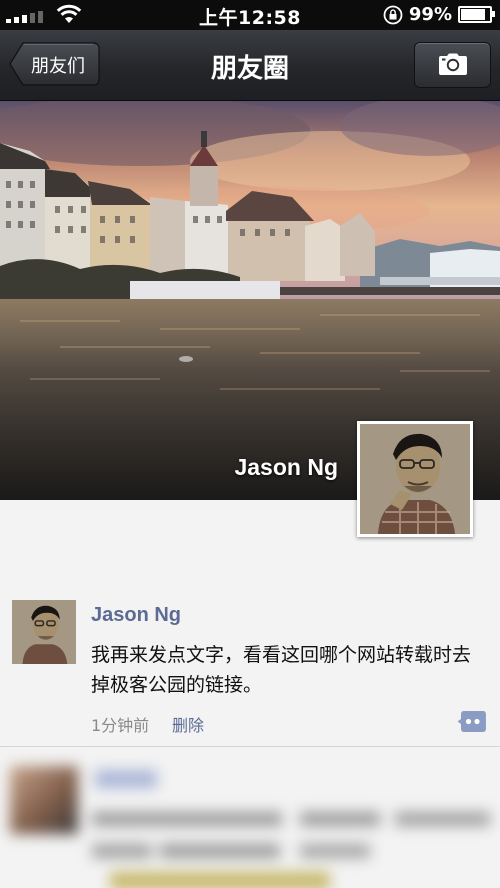 The width and height of the screenshot is (500, 888). I want to click on comment-button, so click(471, 721).